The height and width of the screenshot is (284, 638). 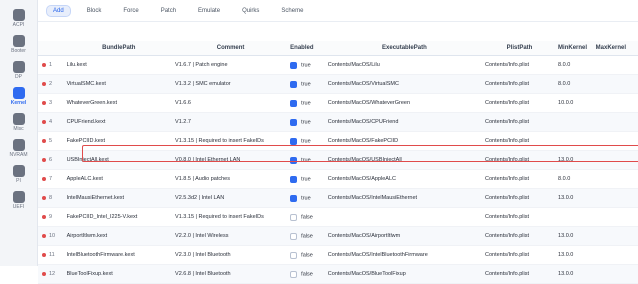 I want to click on tab-emulate: Emulate, so click(x=209, y=11).